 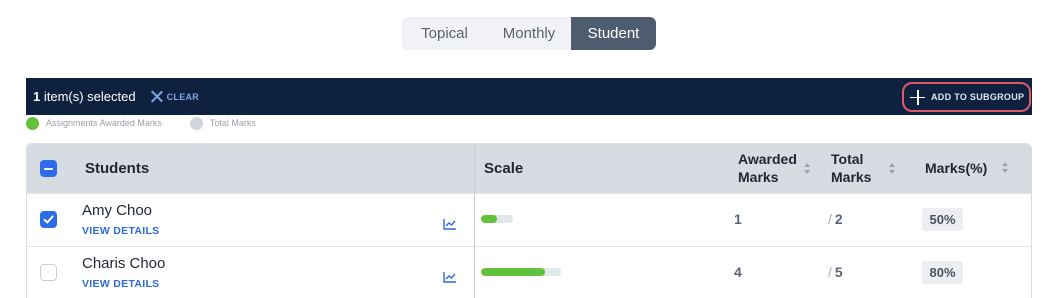 I want to click on legend-total-dot, so click(x=196, y=123).